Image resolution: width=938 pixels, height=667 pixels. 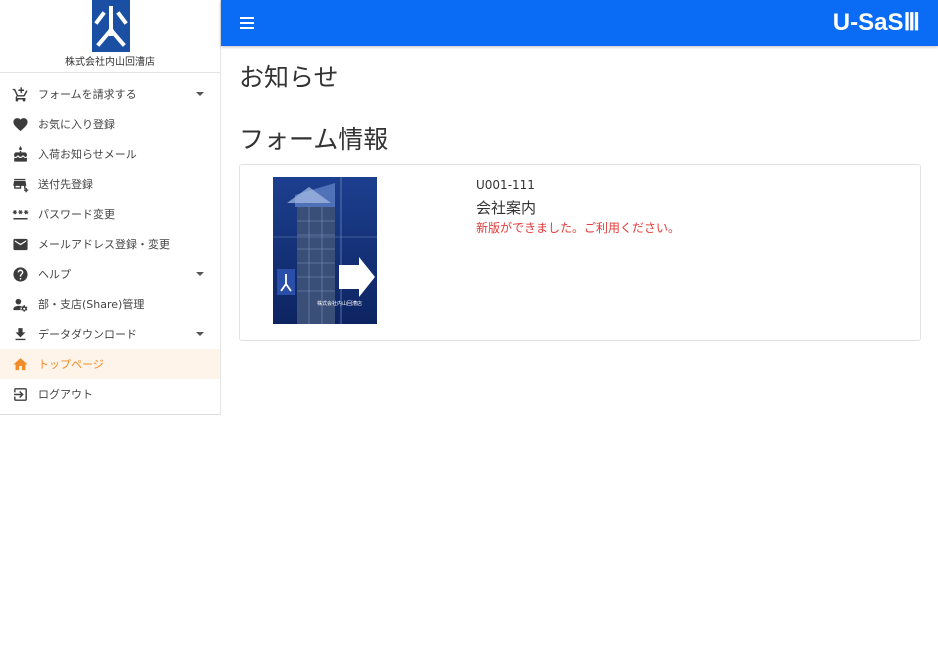 I want to click on sidebar-item-label: データダウンロード, so click(x=87, y=334).